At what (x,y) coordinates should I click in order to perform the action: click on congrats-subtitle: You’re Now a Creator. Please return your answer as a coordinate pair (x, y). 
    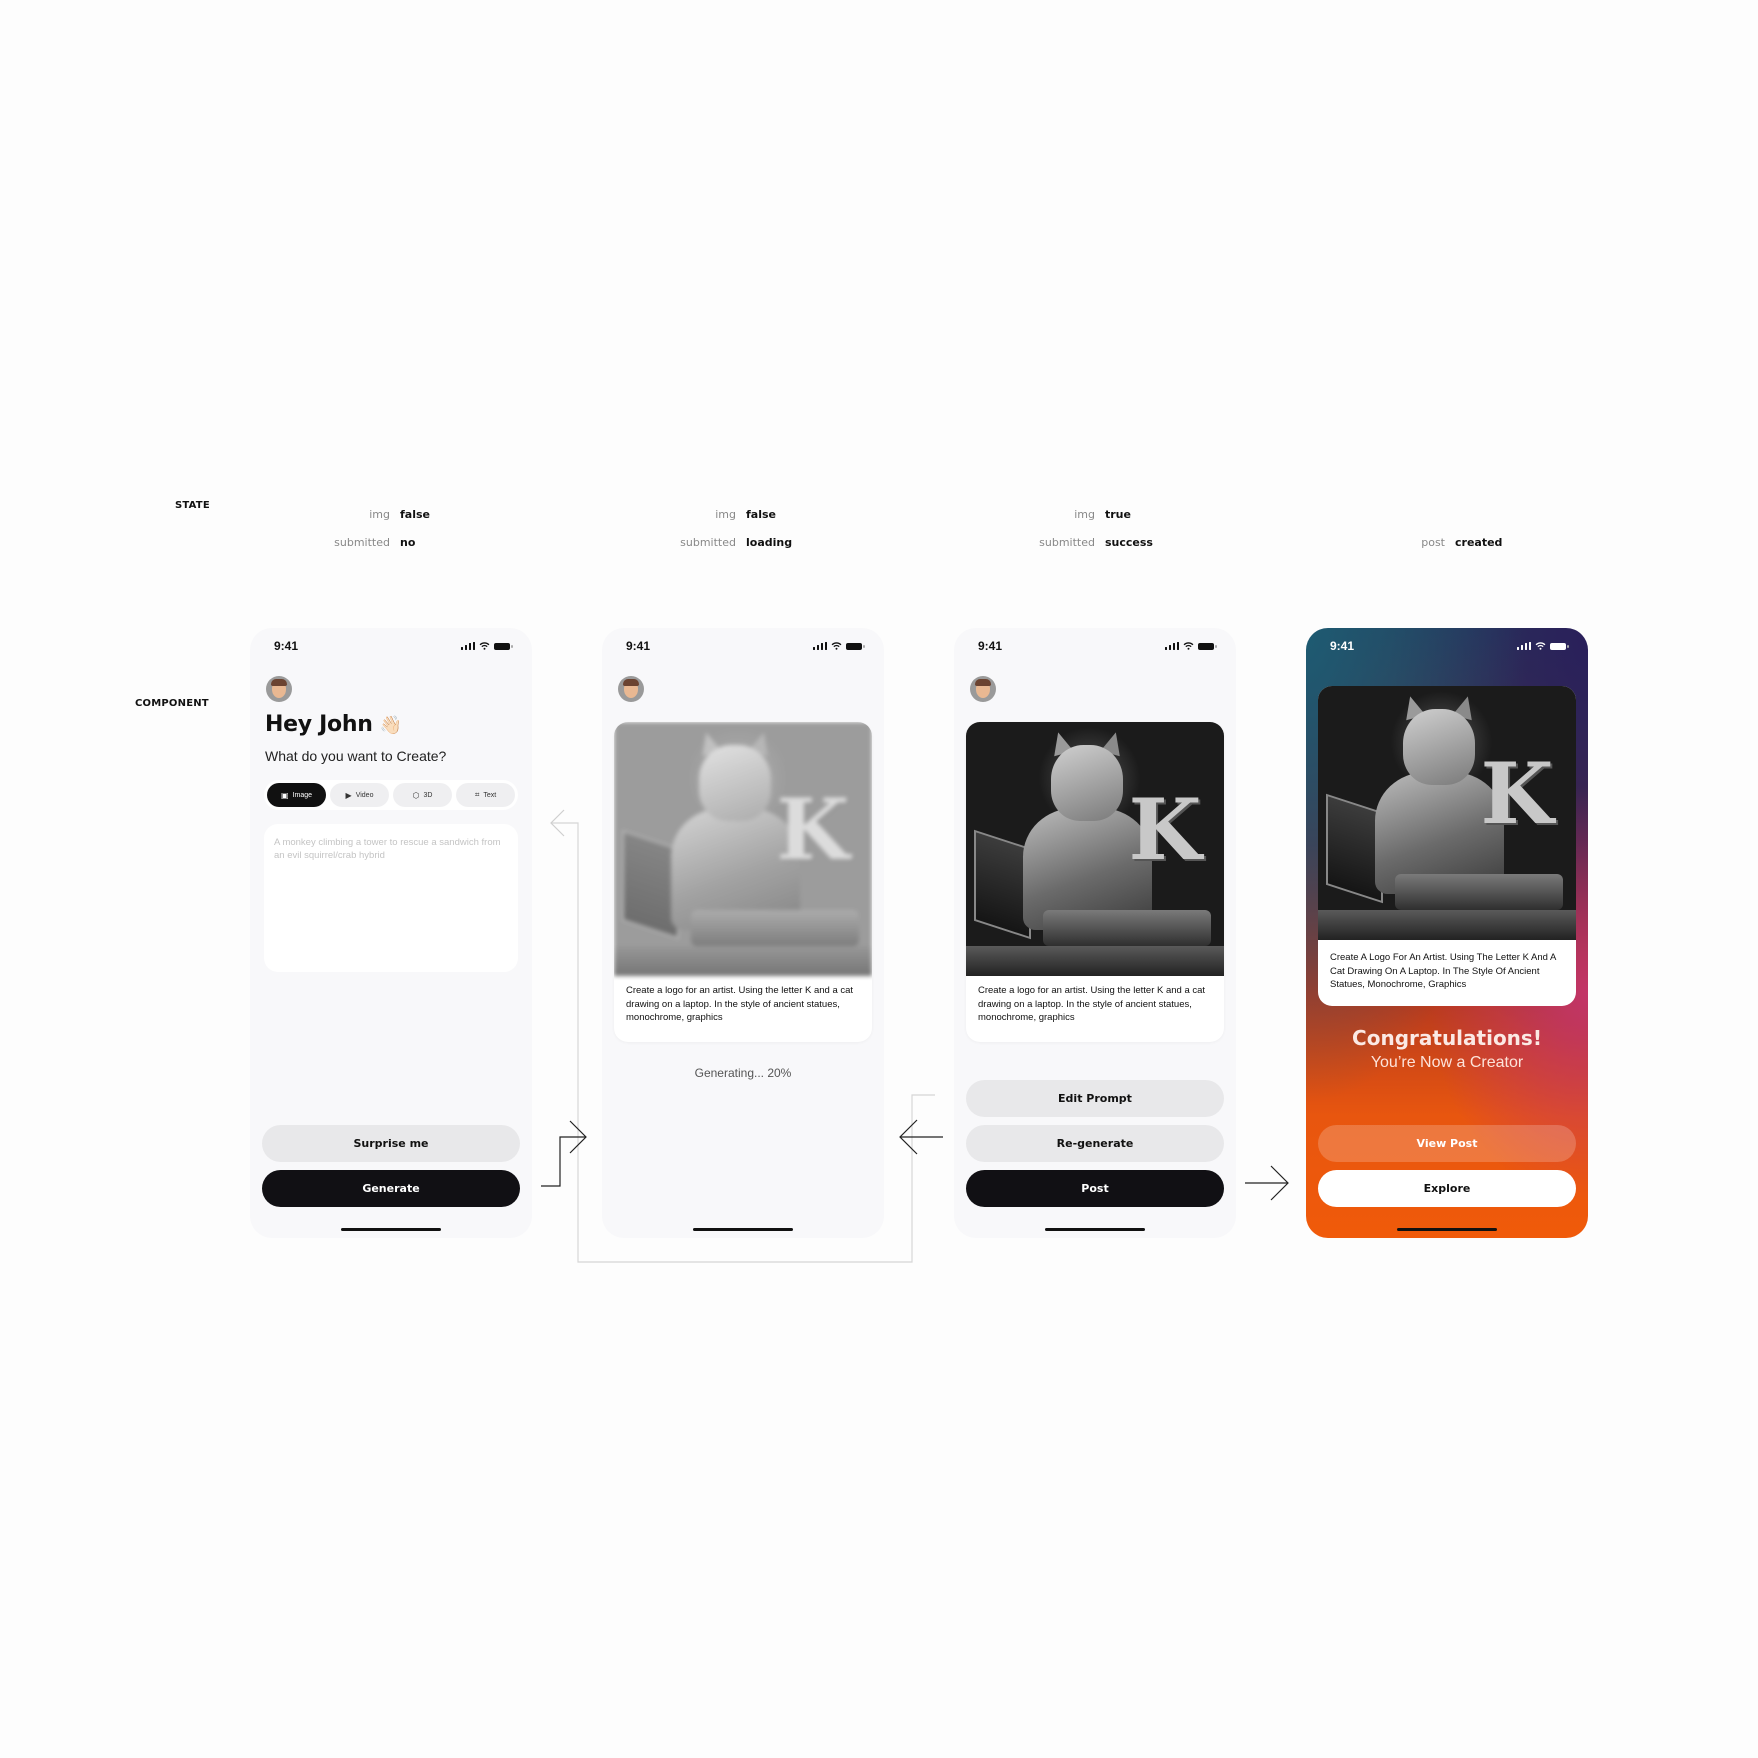
    Looking at the image, I should click on (1447, 1062).